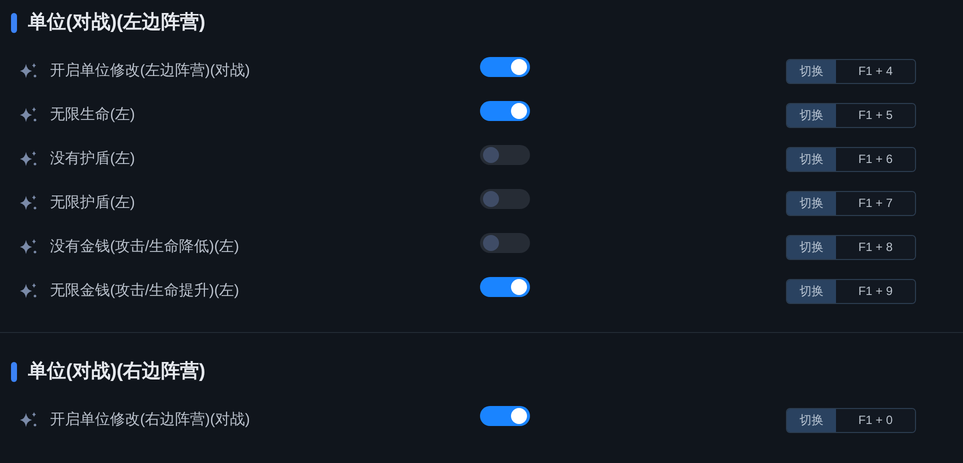 The width and height of the screenshot is (963, 463). Describe the element at coordinates (117, 372) in the screenshot. I see `section-title: 单位(对战)(右边阵营)` at that location.